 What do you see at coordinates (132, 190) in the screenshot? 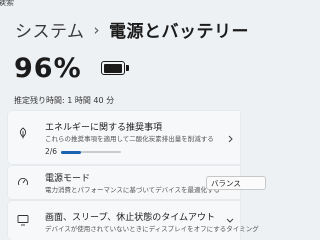
I see `power-mode-description: 電力消費とパフォーマンスに基づいてデバイスを最適化する` at bounding box center [132, 190].